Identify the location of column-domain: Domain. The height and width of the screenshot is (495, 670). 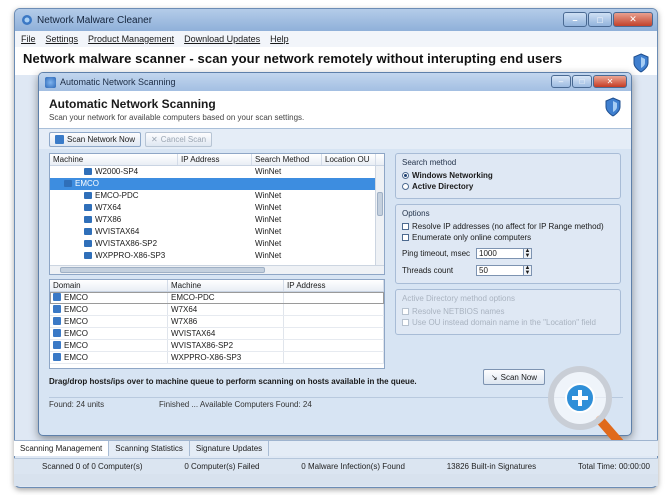
(109, 285).